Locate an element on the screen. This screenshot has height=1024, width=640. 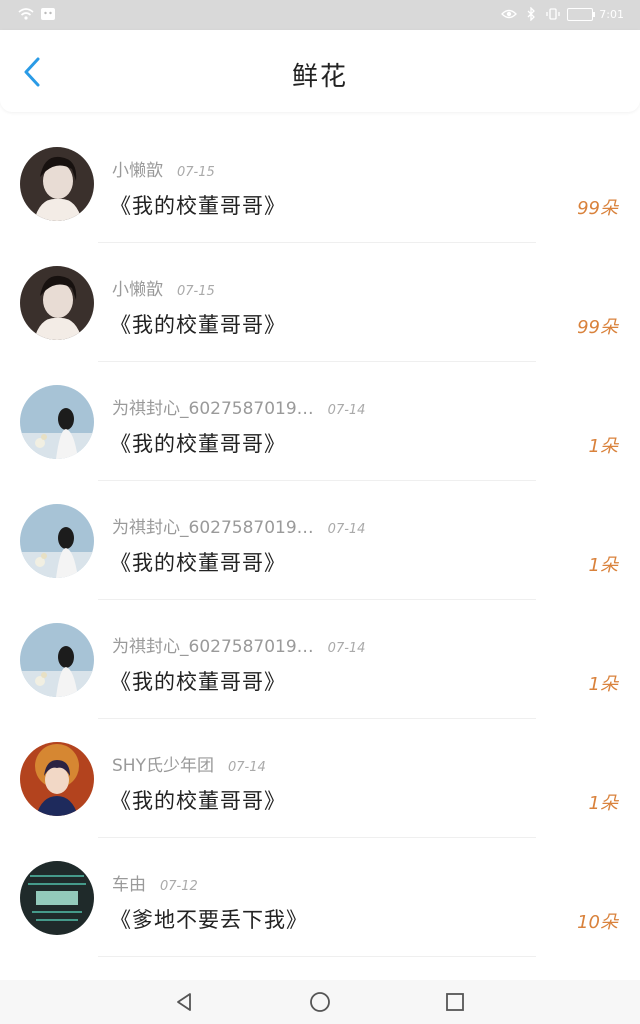
date: 07-12 is located at coordinates (179, 886).